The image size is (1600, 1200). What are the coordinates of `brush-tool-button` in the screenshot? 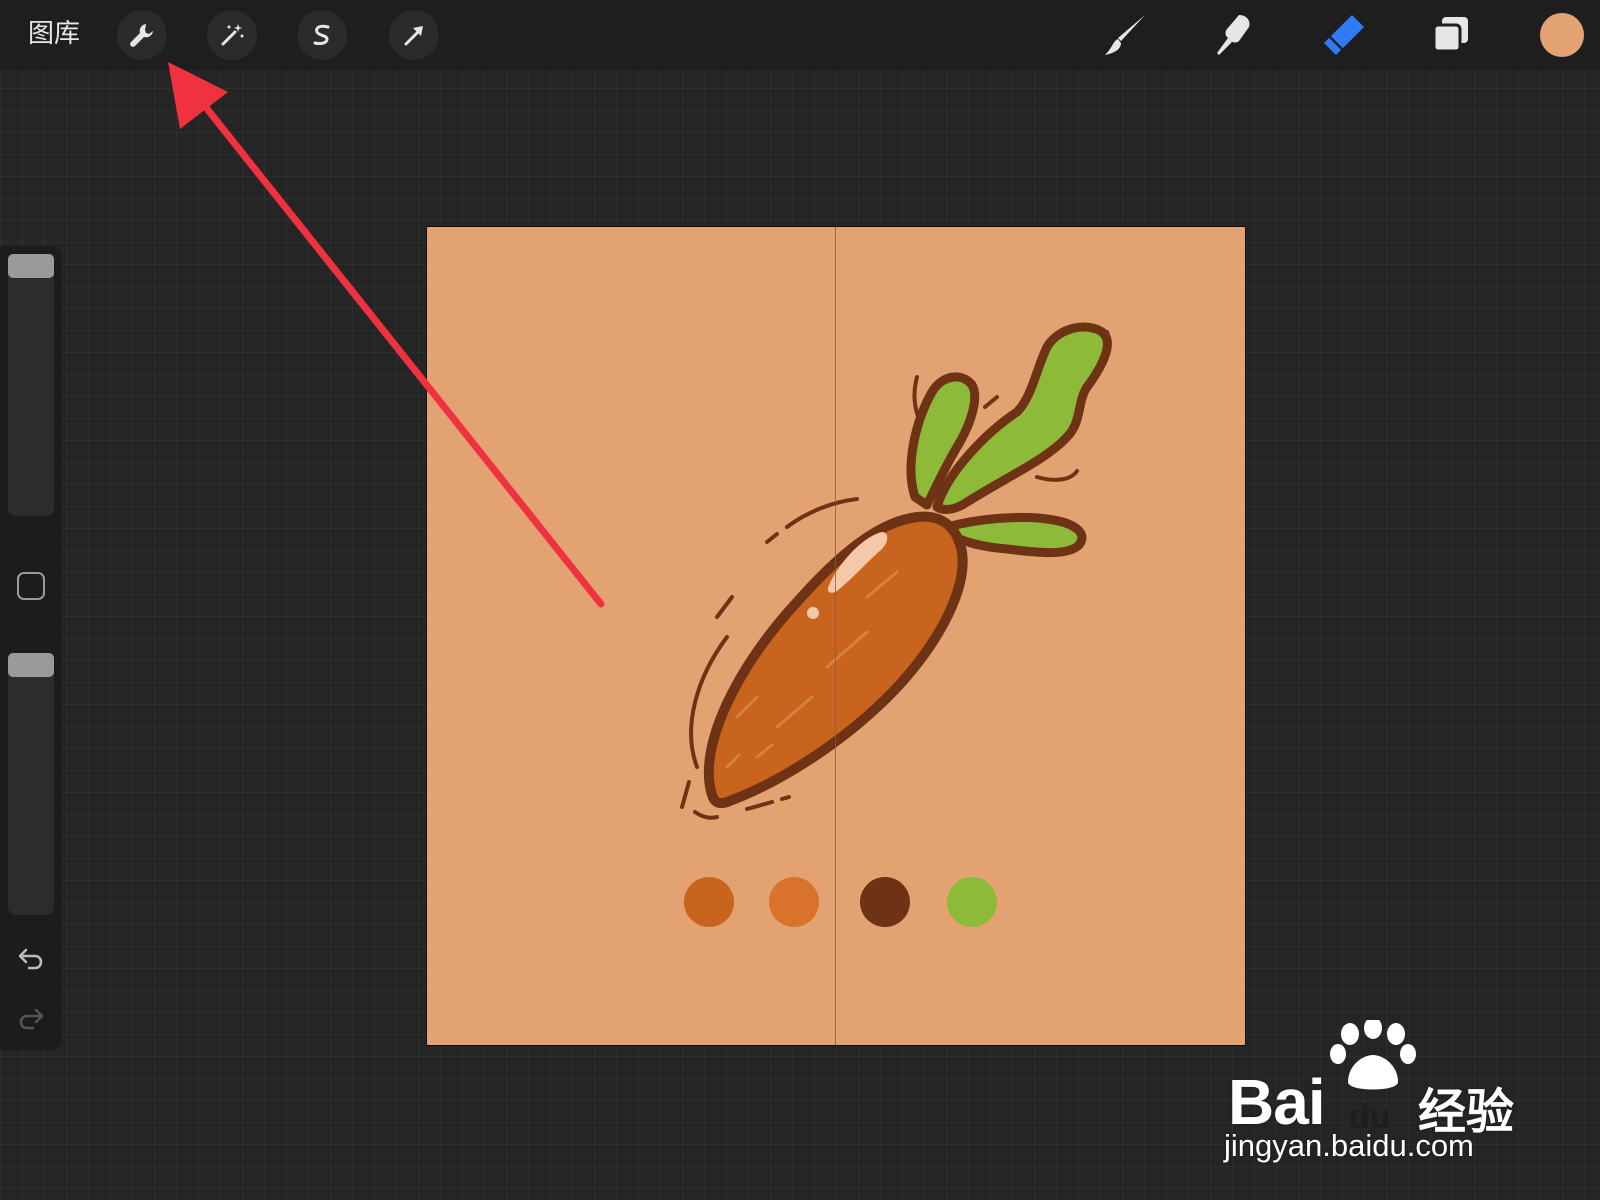 It's located at (1125, 35).